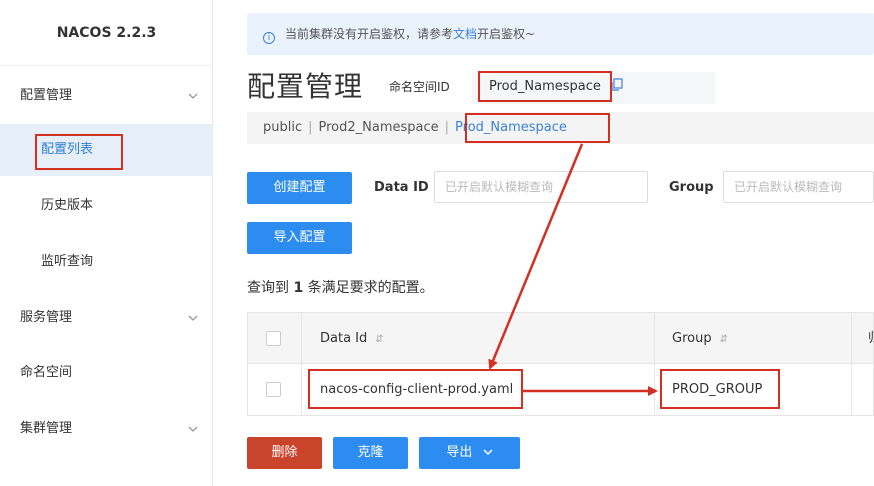  I want to click on sidebar-item-history: 历史版本, so click(106, 206).